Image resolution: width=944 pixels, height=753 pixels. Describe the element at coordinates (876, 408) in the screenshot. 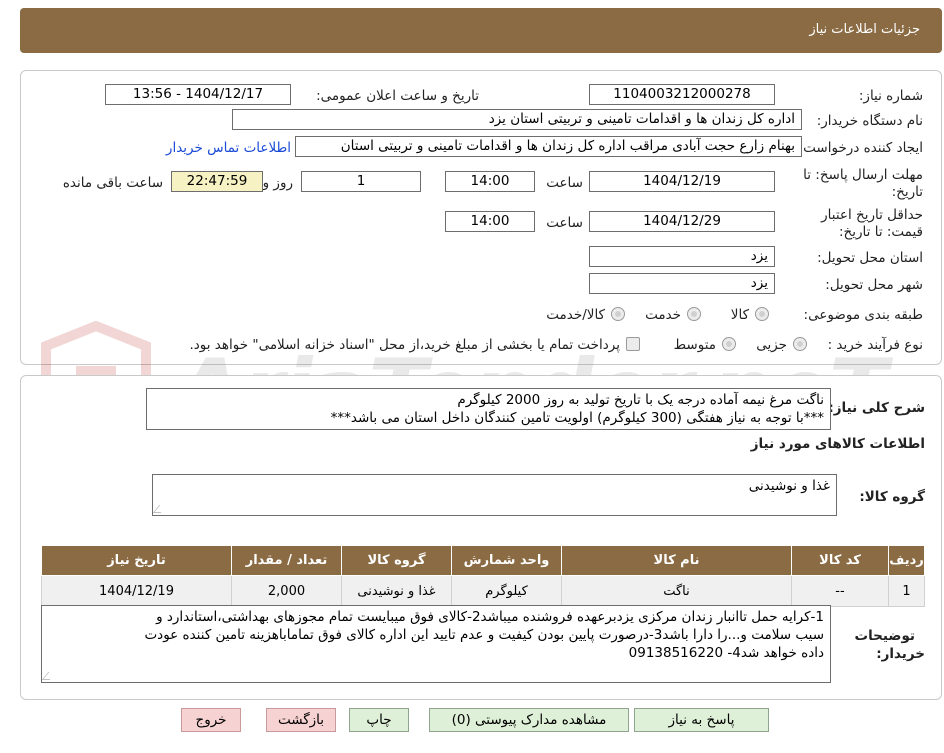

I see `summary-label: شرح کلی نیاز:` at that location.